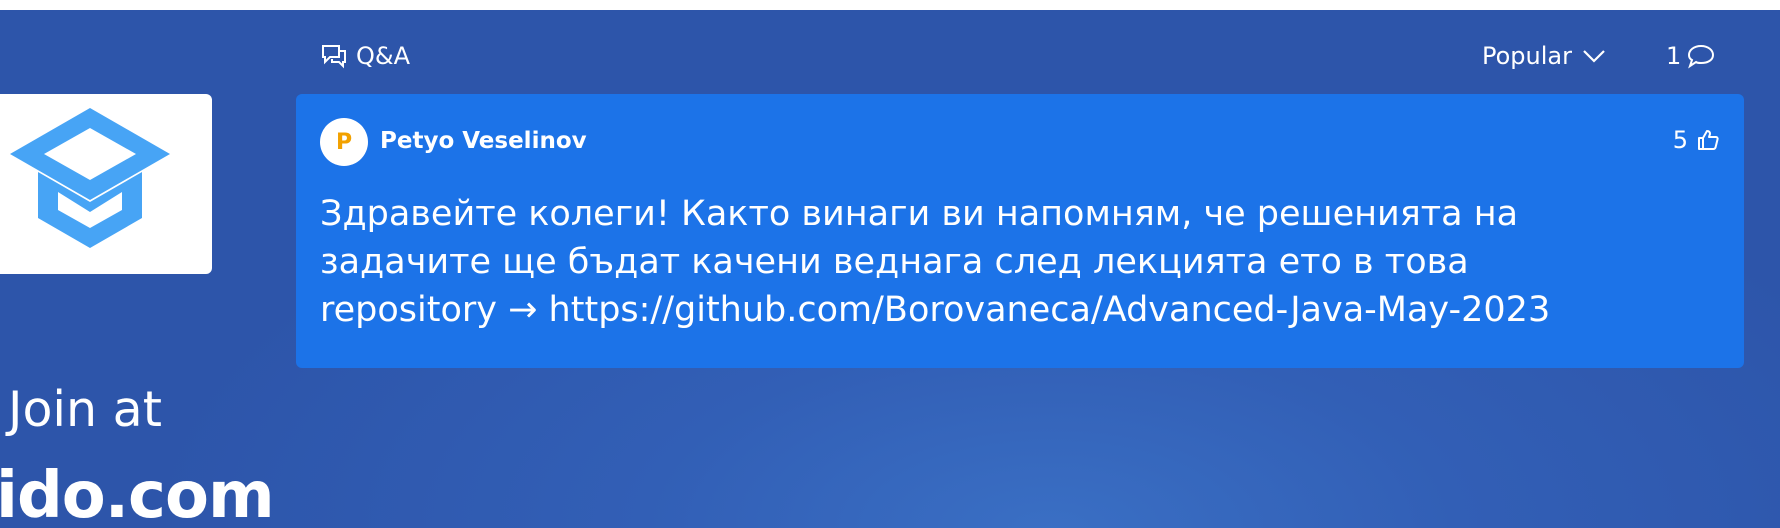 This screenshot has width=1780, height=528. I want to click on avatar: P, so click(344, 142).